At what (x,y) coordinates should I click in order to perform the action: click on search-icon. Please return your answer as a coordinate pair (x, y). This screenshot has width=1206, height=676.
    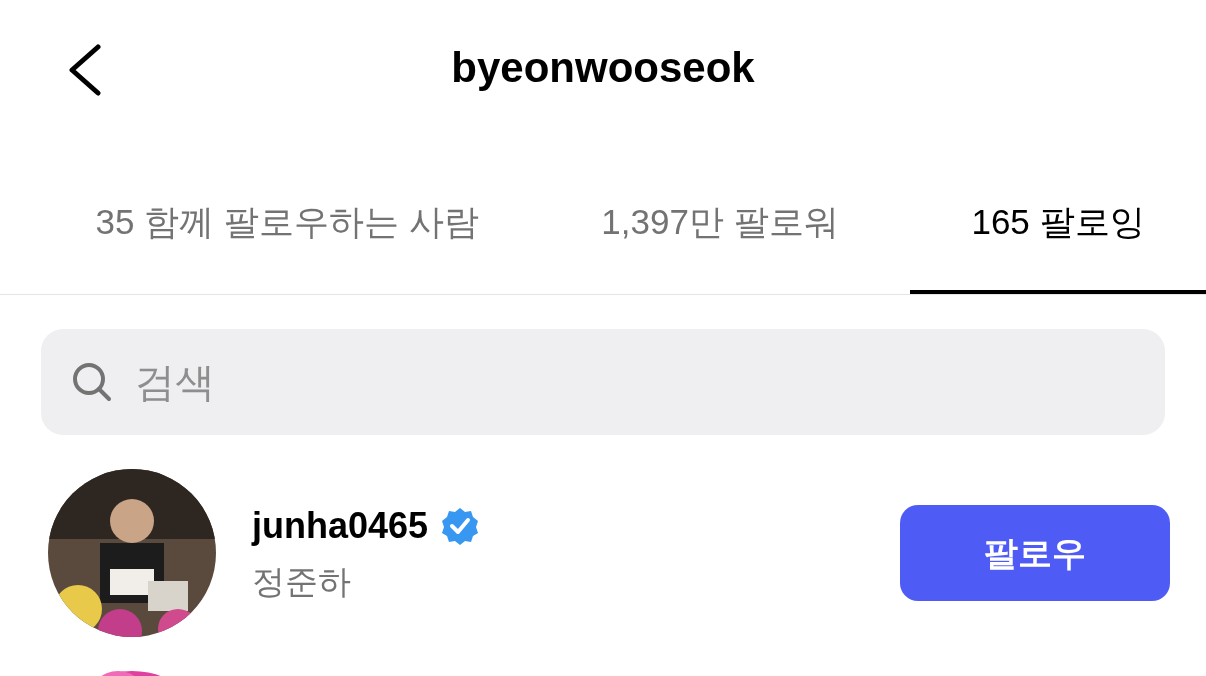
    Looking at the image, I should click on (92, 382).